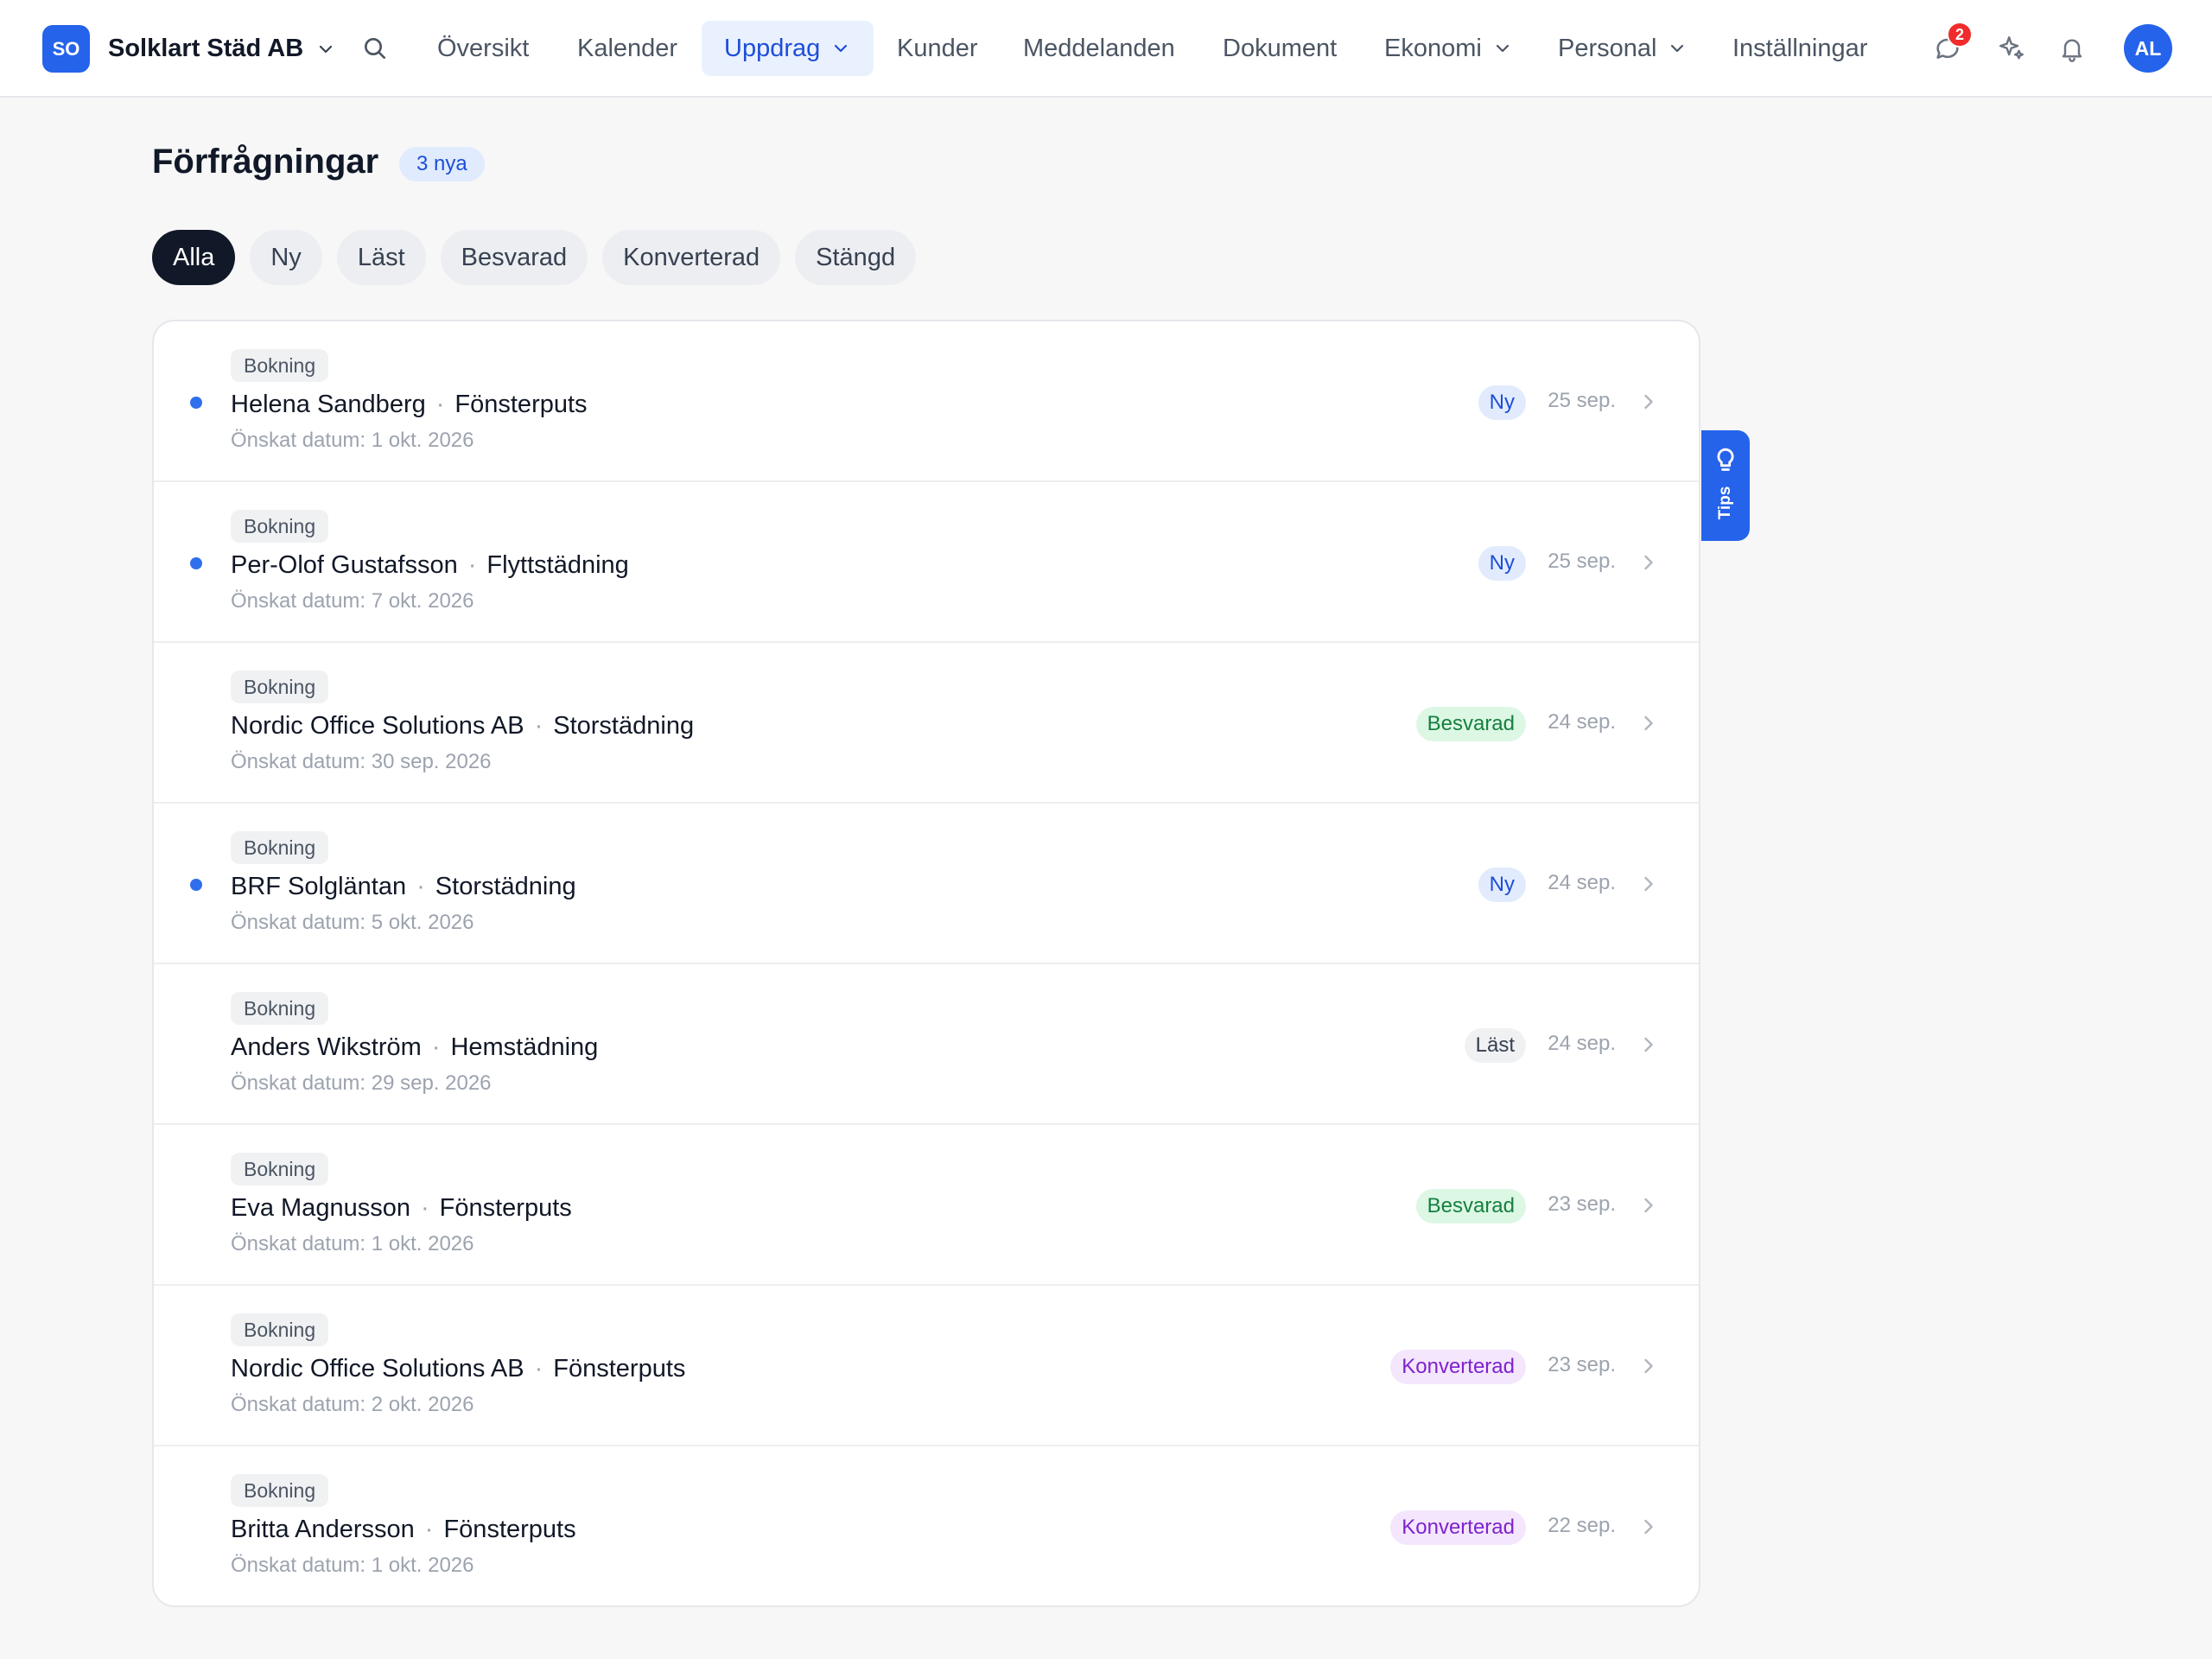 The width and height of the screenshot is (2212, 1659). Describe the element at coordinates (352, 1404) in the screenshot. I see `desired-date: Önskat datum: 2 okt. 2026` at that location.